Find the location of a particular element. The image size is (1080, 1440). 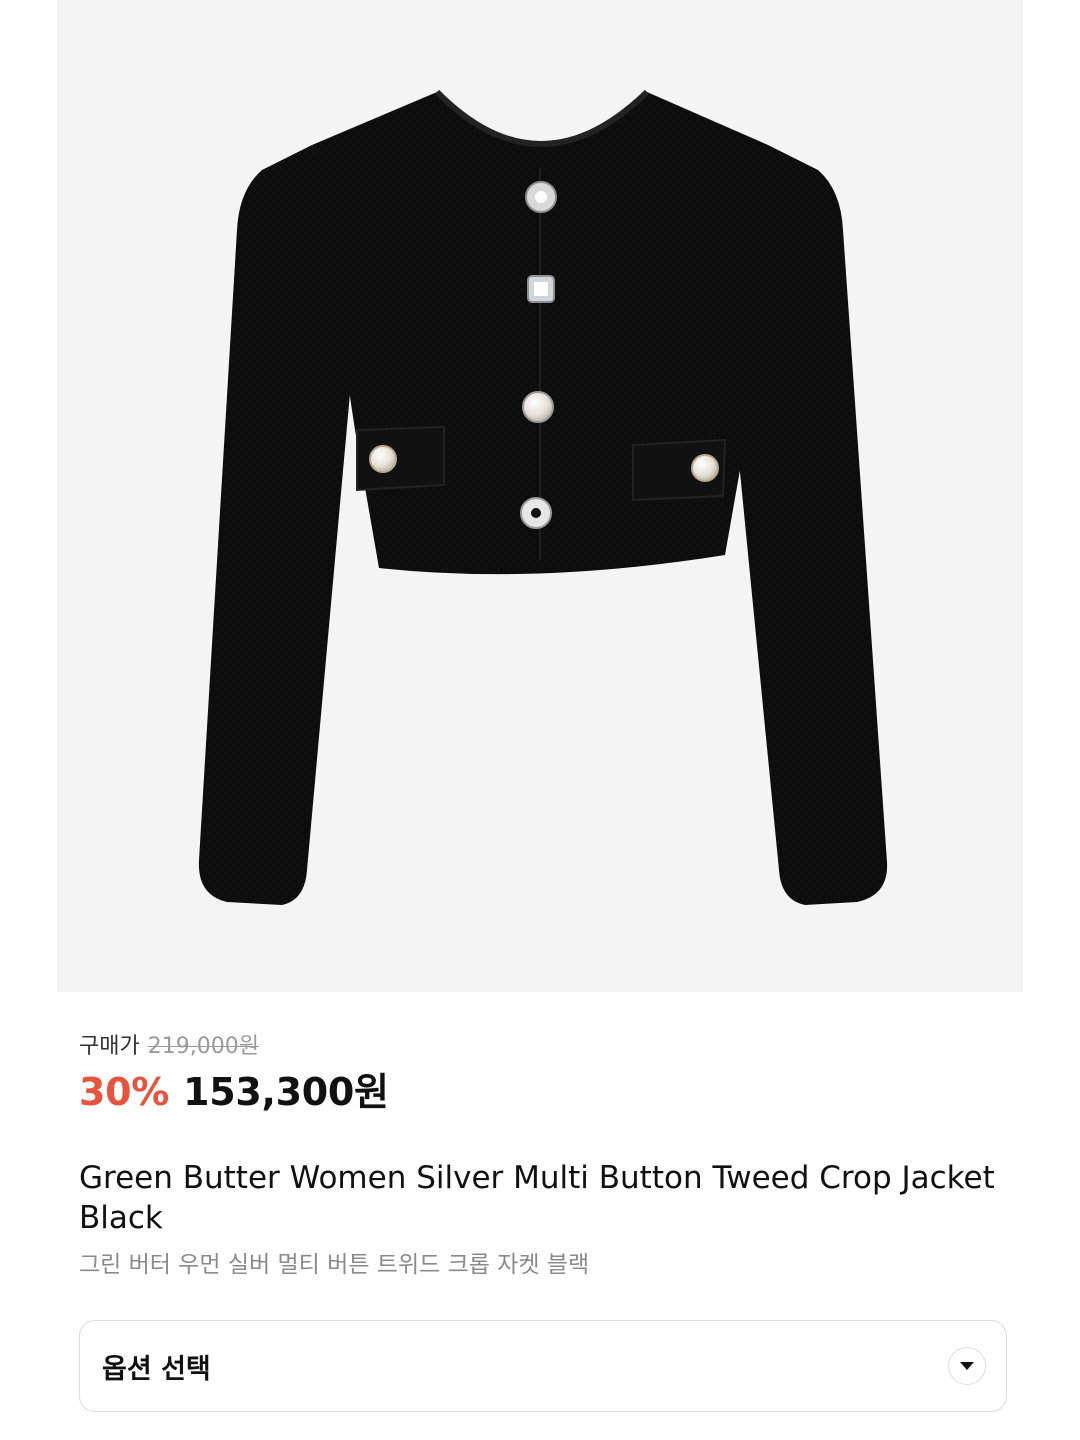

option-select-label: 옵션 선택 is located at coordinates (156, 1369).